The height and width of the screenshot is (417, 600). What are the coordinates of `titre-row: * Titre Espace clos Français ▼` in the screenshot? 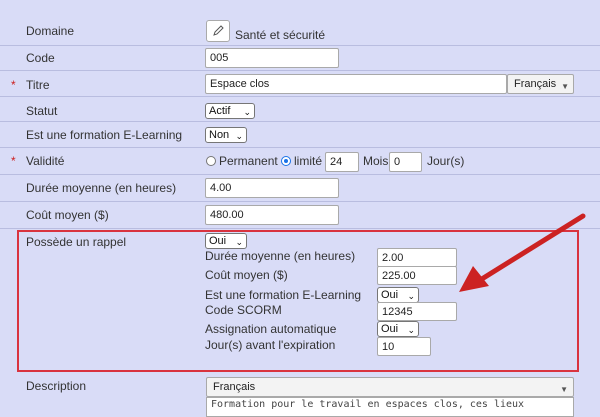 It's located at (300, 84).